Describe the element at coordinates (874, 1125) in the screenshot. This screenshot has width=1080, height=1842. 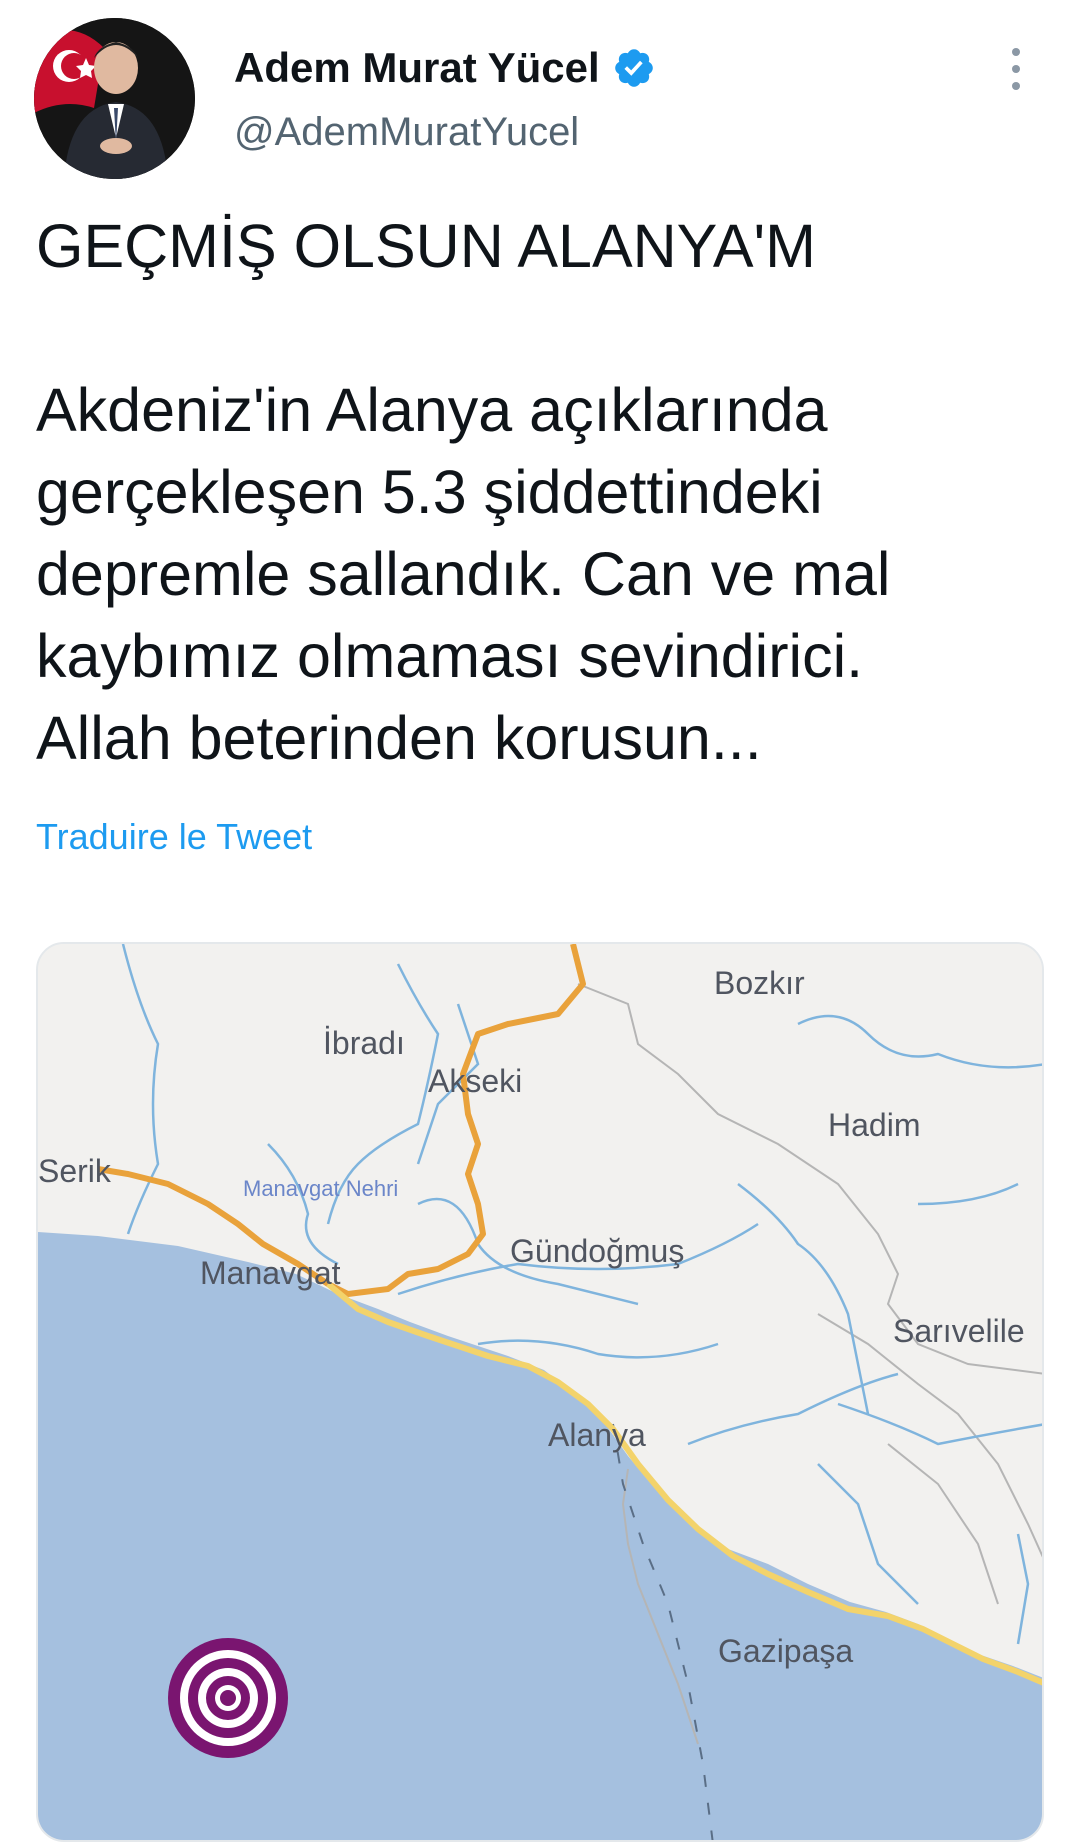
I see `map-label-hadim: Hadim` at that location.